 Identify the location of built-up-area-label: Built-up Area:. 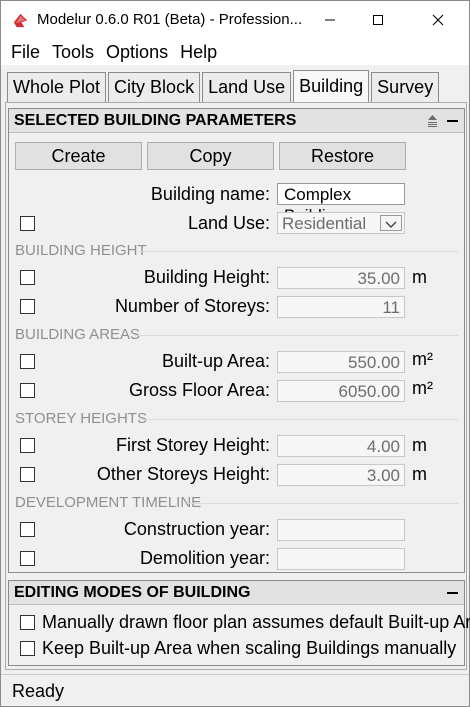
(215, 361).